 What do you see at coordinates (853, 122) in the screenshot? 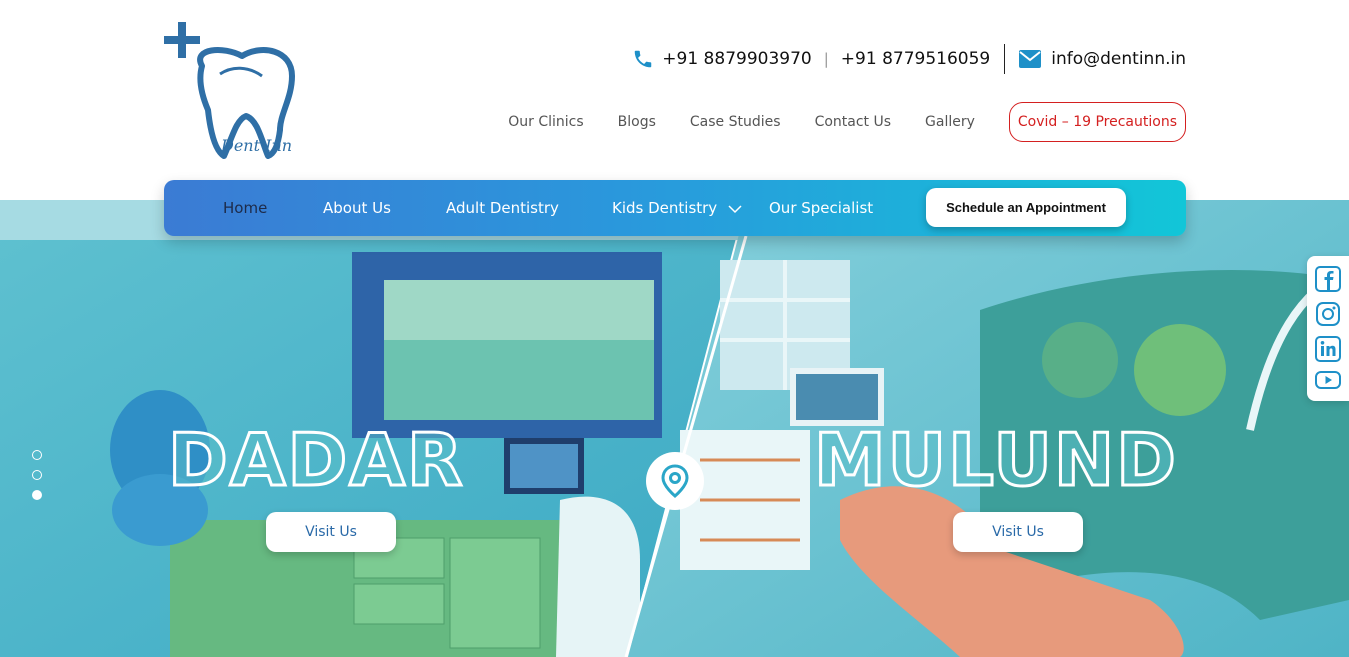
I see `nav-contact-us: Contact Us` at bounding box center [853, 122].